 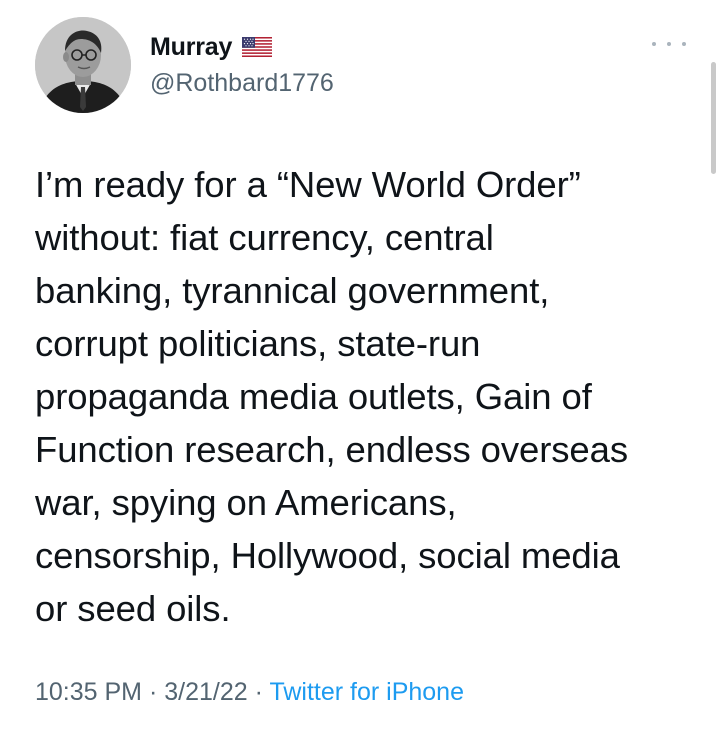 I want to click on tweet-date: 3/21/22, so click(x=205, y=692).